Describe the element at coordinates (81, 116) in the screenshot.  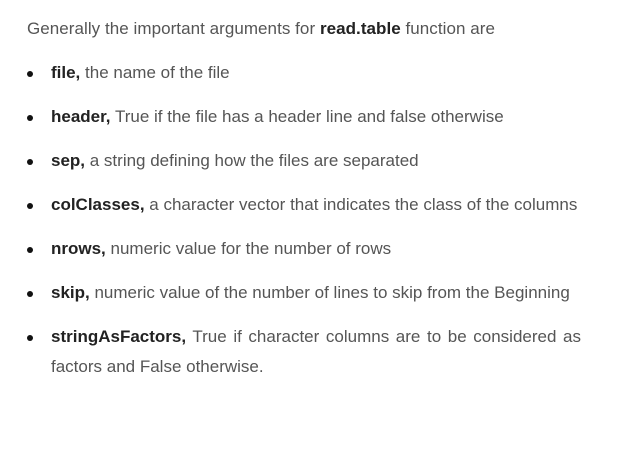
I see `argument-term: header,` at that location.